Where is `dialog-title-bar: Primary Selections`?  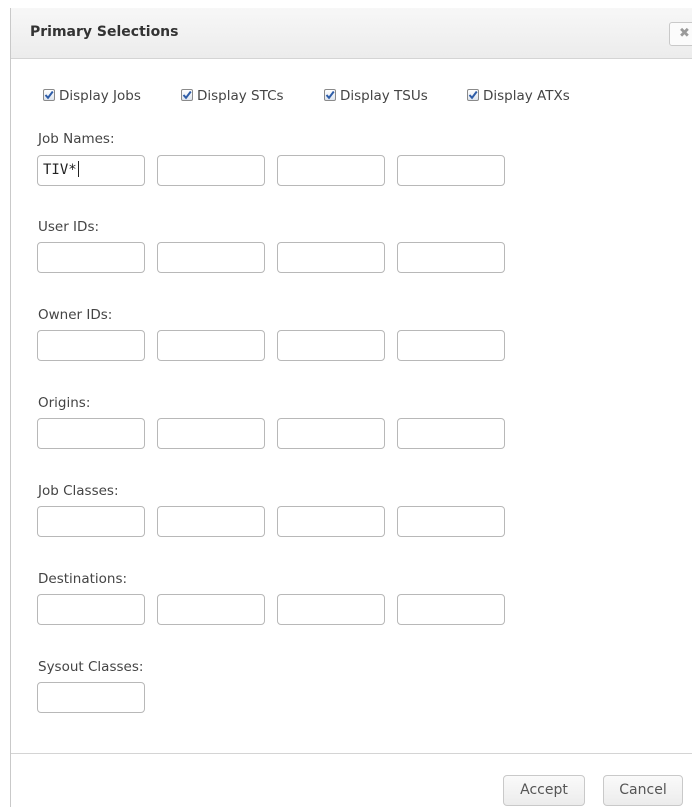 dialog-title-bar: Primary Selections is located at coordinates (351, 33).